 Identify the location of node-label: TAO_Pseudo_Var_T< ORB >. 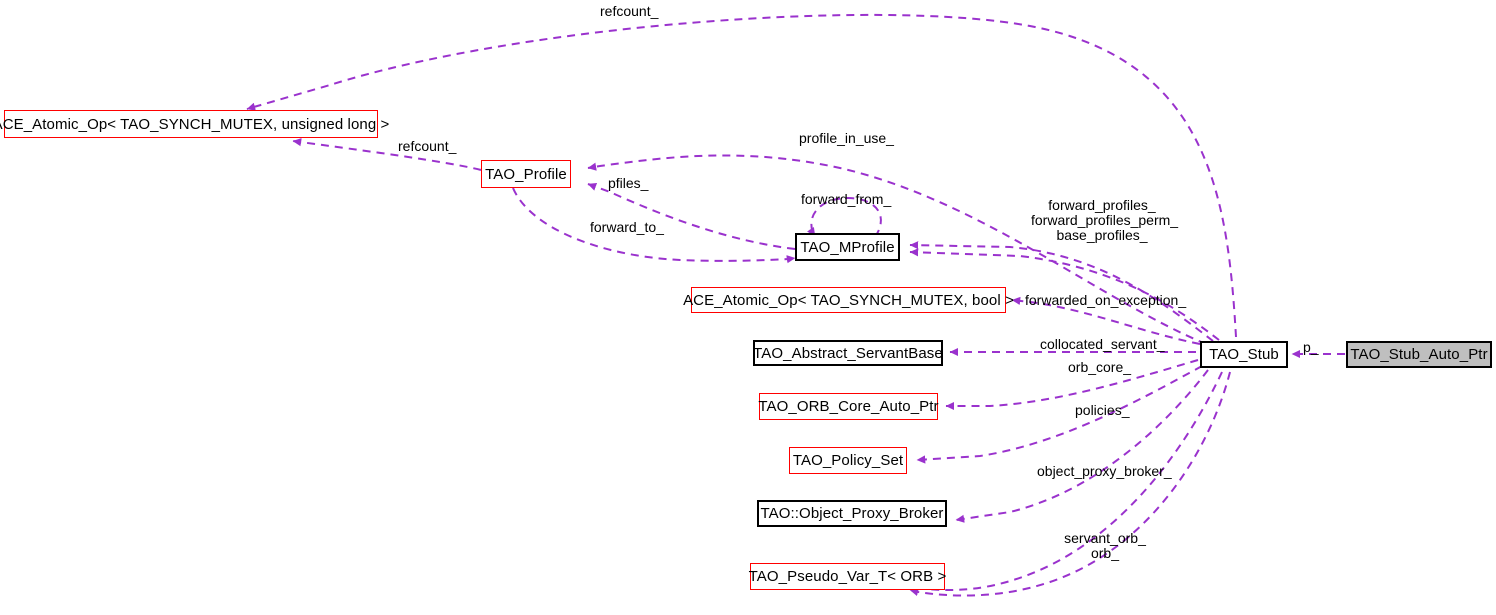
(847, 576).